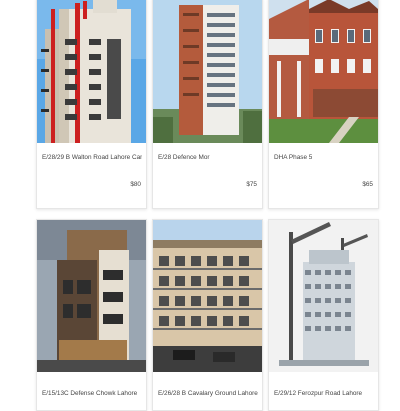 The width and height of the screenshot is (400, 411). What do you see at coordinates (207, 71) in the screenshot?
I see `property-photo-defence-mor` at bounding box center [207, 71].